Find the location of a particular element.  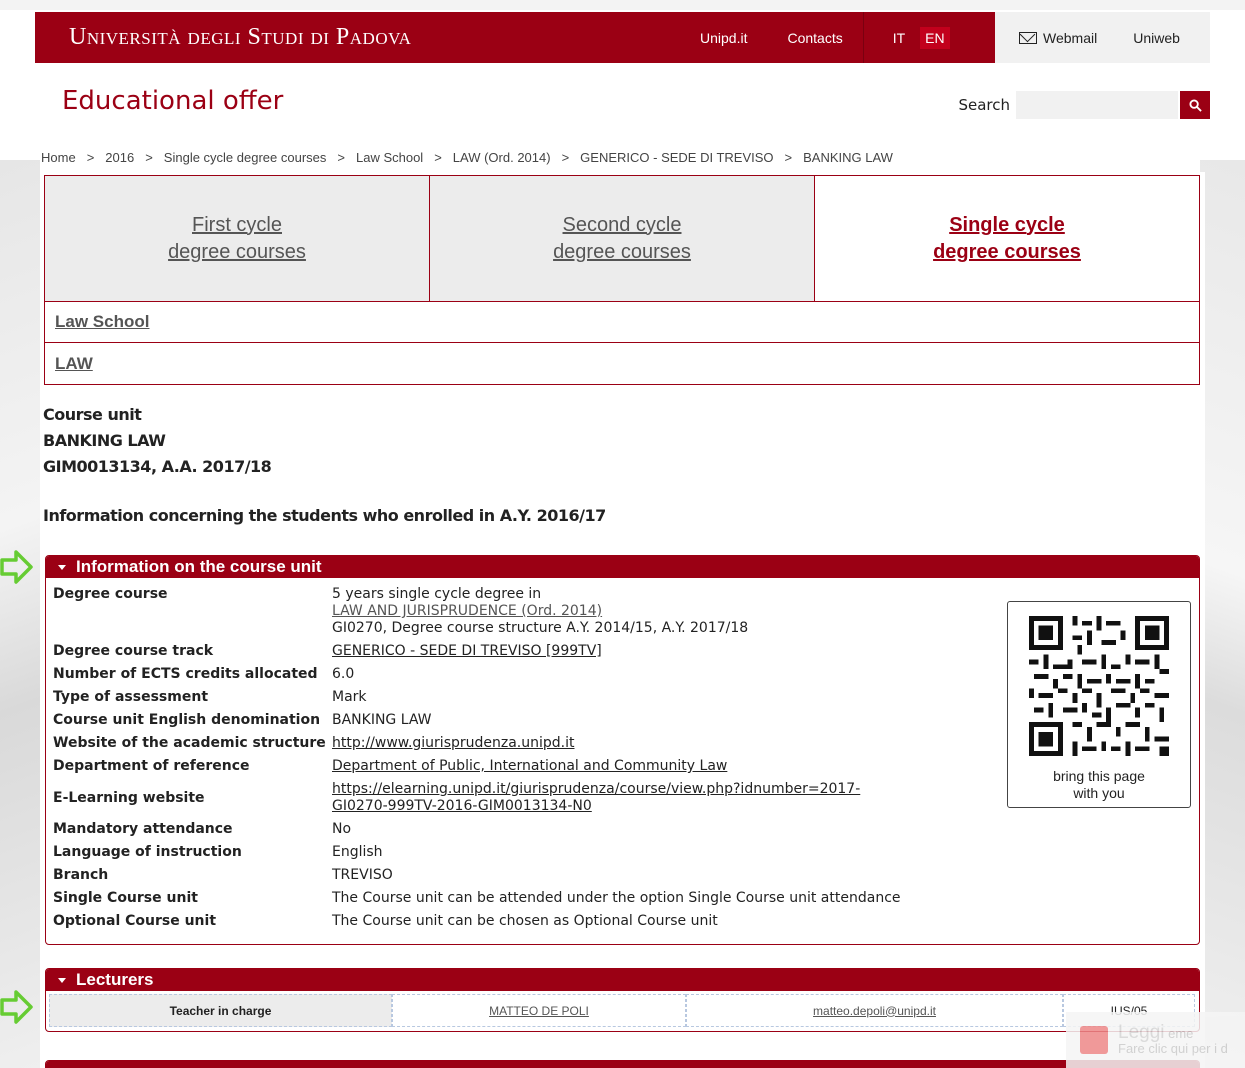

track-link: GENERICO - SEDE DI TREVISO [999TV] is located at coordinates (467, 651).